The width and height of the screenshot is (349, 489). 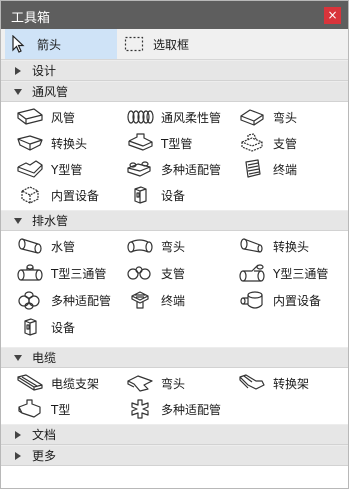 What do you see at coordinates (30, 409) in the screenshot?
I see `cable-tee-icon` at bounding box center [30, 409].